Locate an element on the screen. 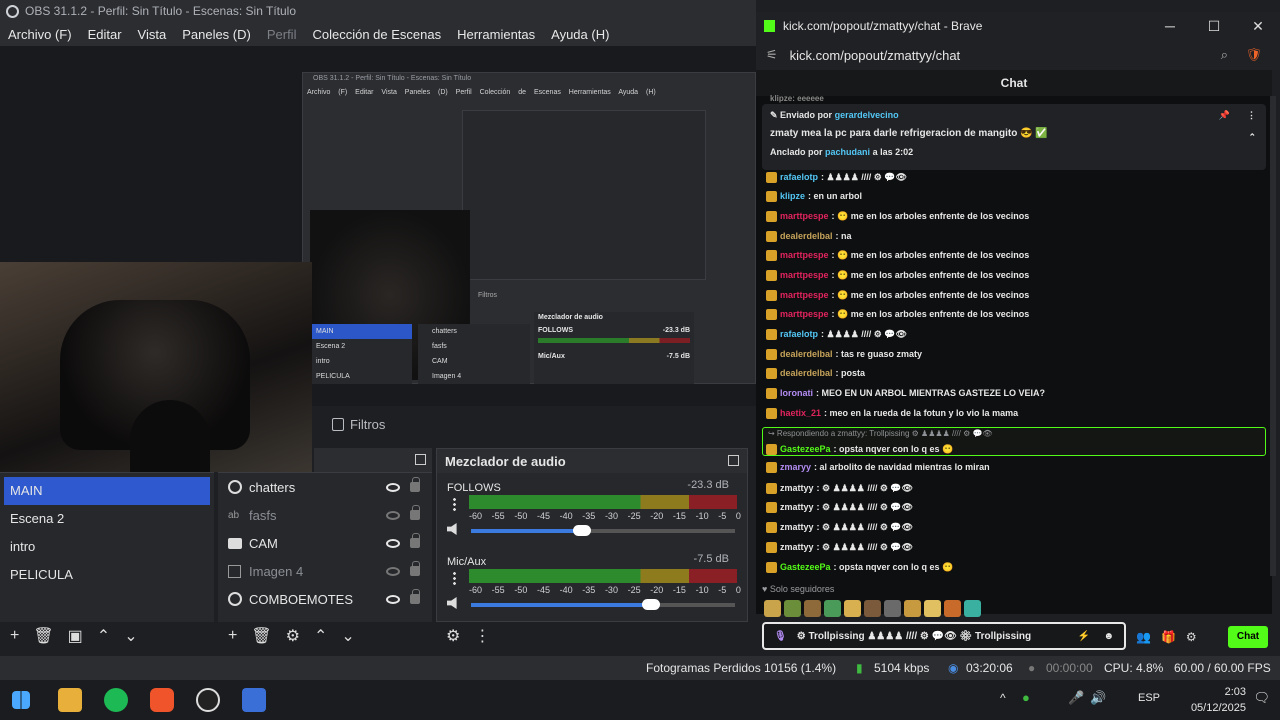 The image size is (1280, 720). chat-username: klipze is located at coordinates (792, 196).